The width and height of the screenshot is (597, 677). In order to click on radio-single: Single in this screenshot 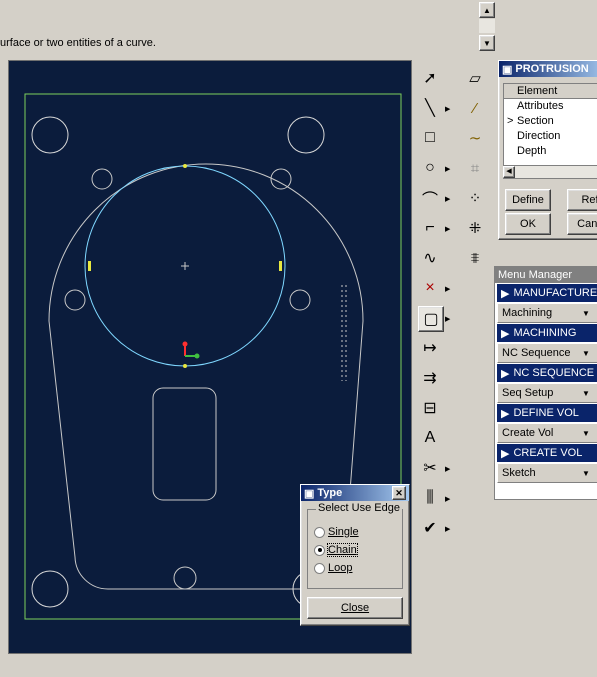, I will do `click(336, 532)`.